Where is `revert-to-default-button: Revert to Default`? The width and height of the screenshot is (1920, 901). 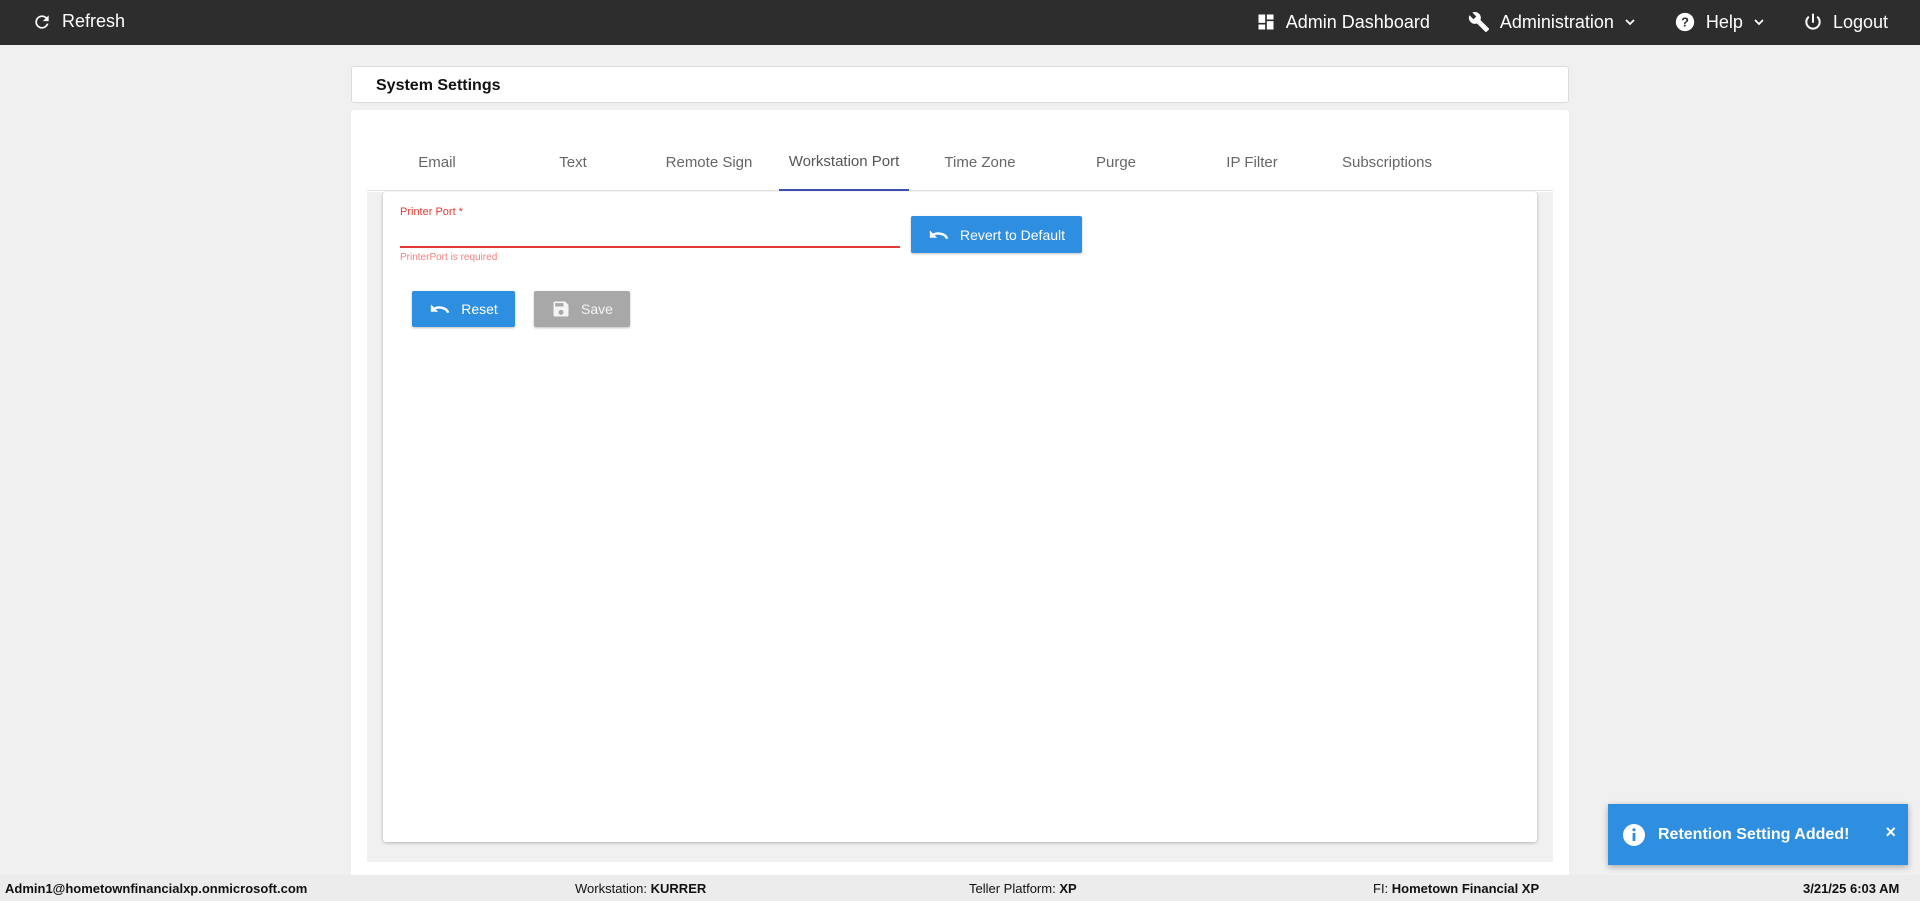 revert-to-default-button: Revert to Default is located at coordinates (996, 234).